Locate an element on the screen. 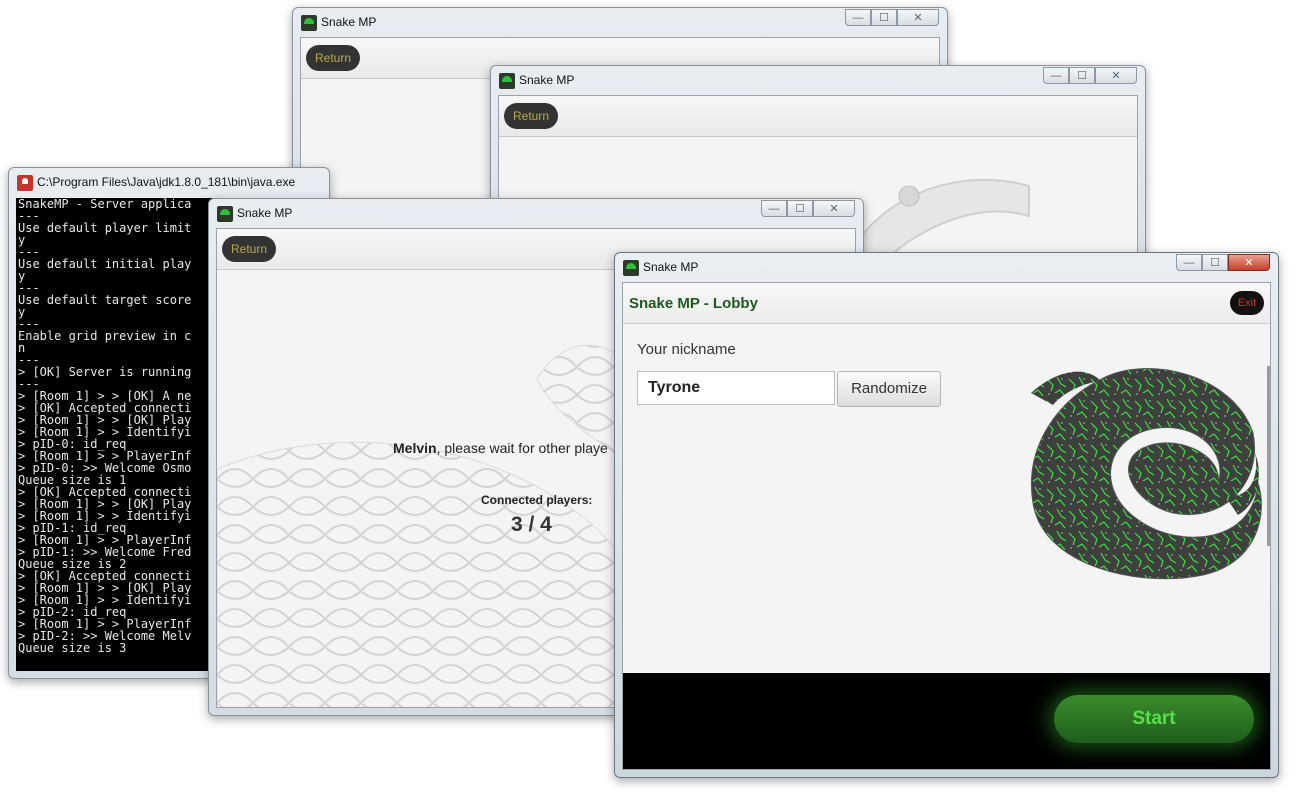 The image size is (1305, 805). lobby-footer: Start is located at coordinates (946, 721).